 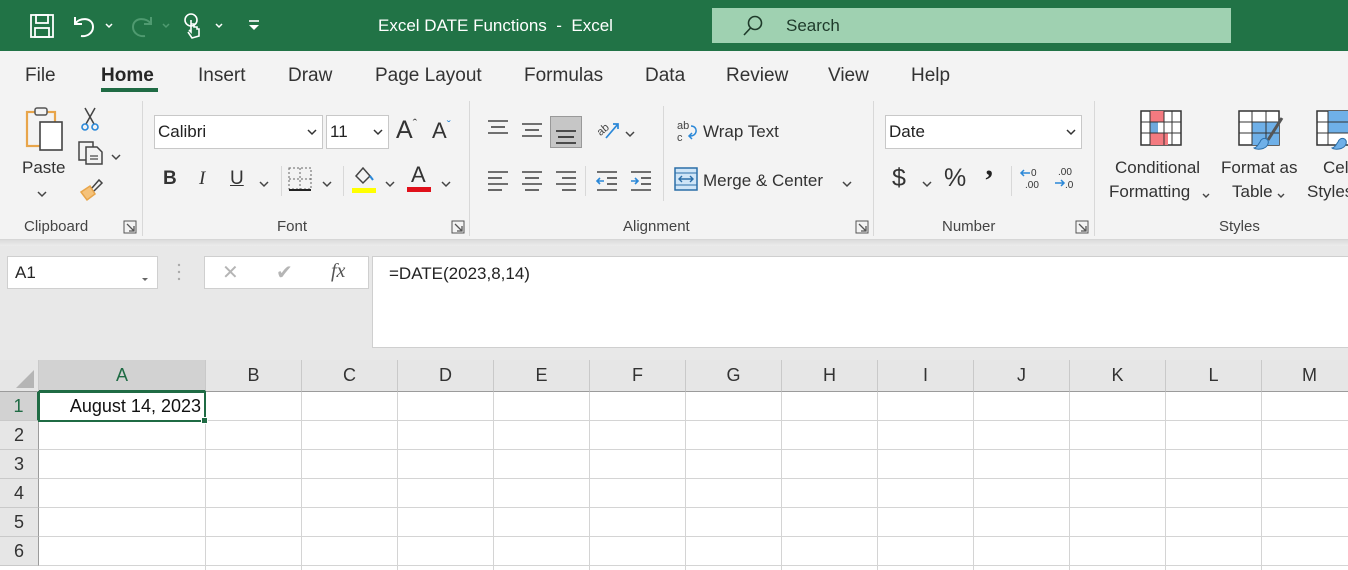 I want to click on tab-view: View, so click(x=848, y=76).